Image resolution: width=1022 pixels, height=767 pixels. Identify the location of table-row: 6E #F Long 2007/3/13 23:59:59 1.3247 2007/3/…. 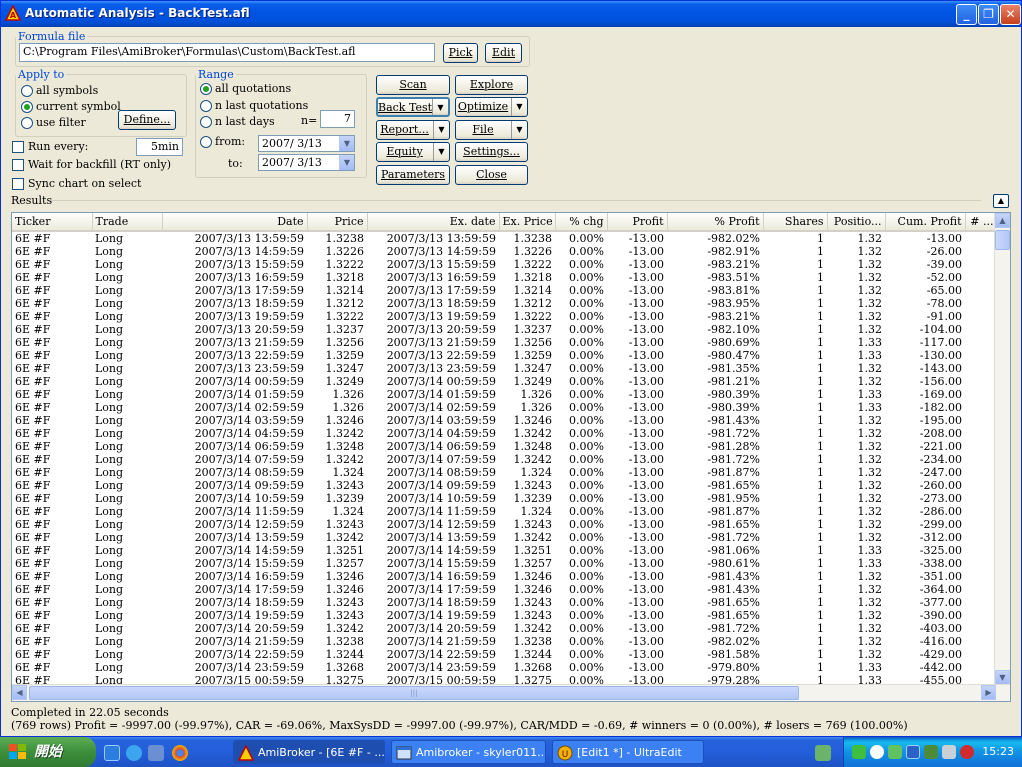
(504, 368).